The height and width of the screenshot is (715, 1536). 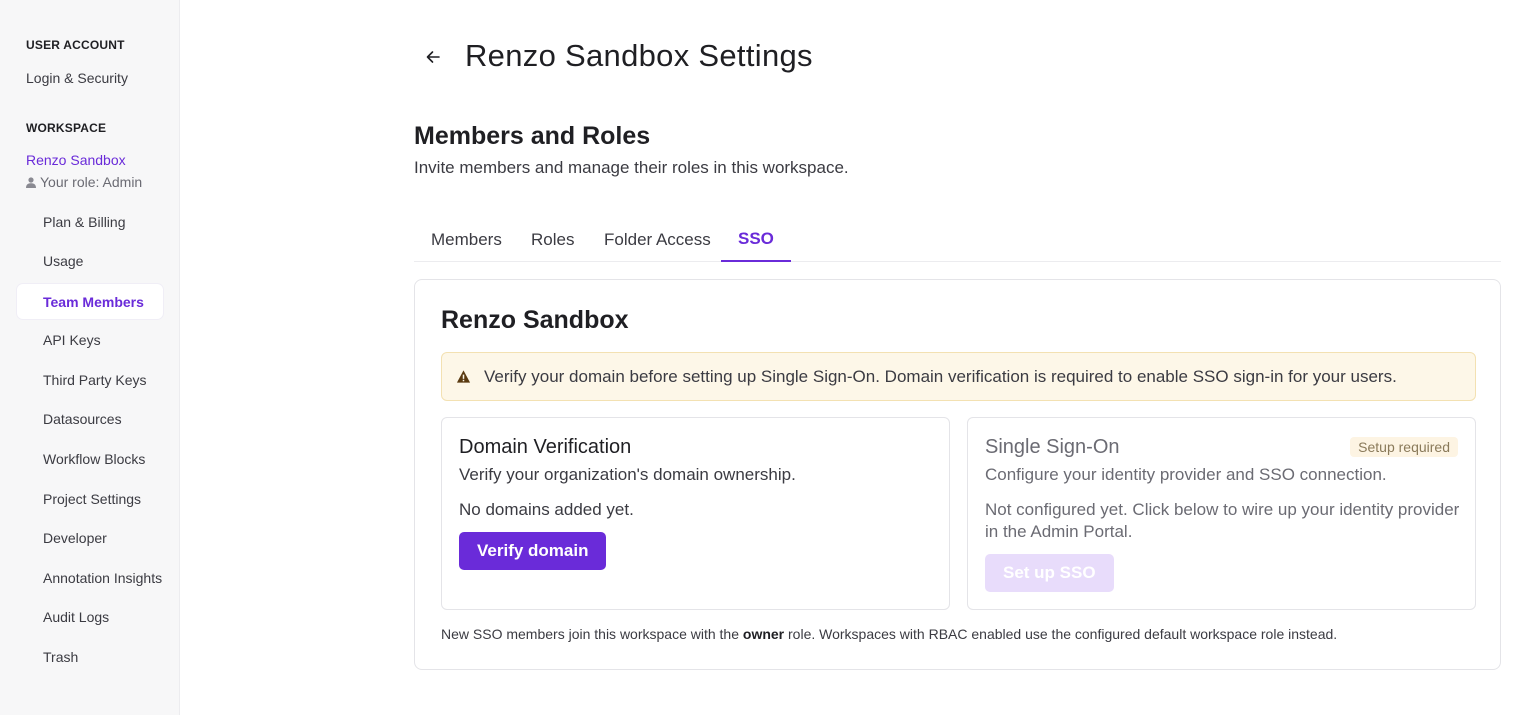 What do you see at coordinates (639, 55) in the screenshot?
I see `page-title: Renzo Sandbox Settings` at bounding box center [639, 55].